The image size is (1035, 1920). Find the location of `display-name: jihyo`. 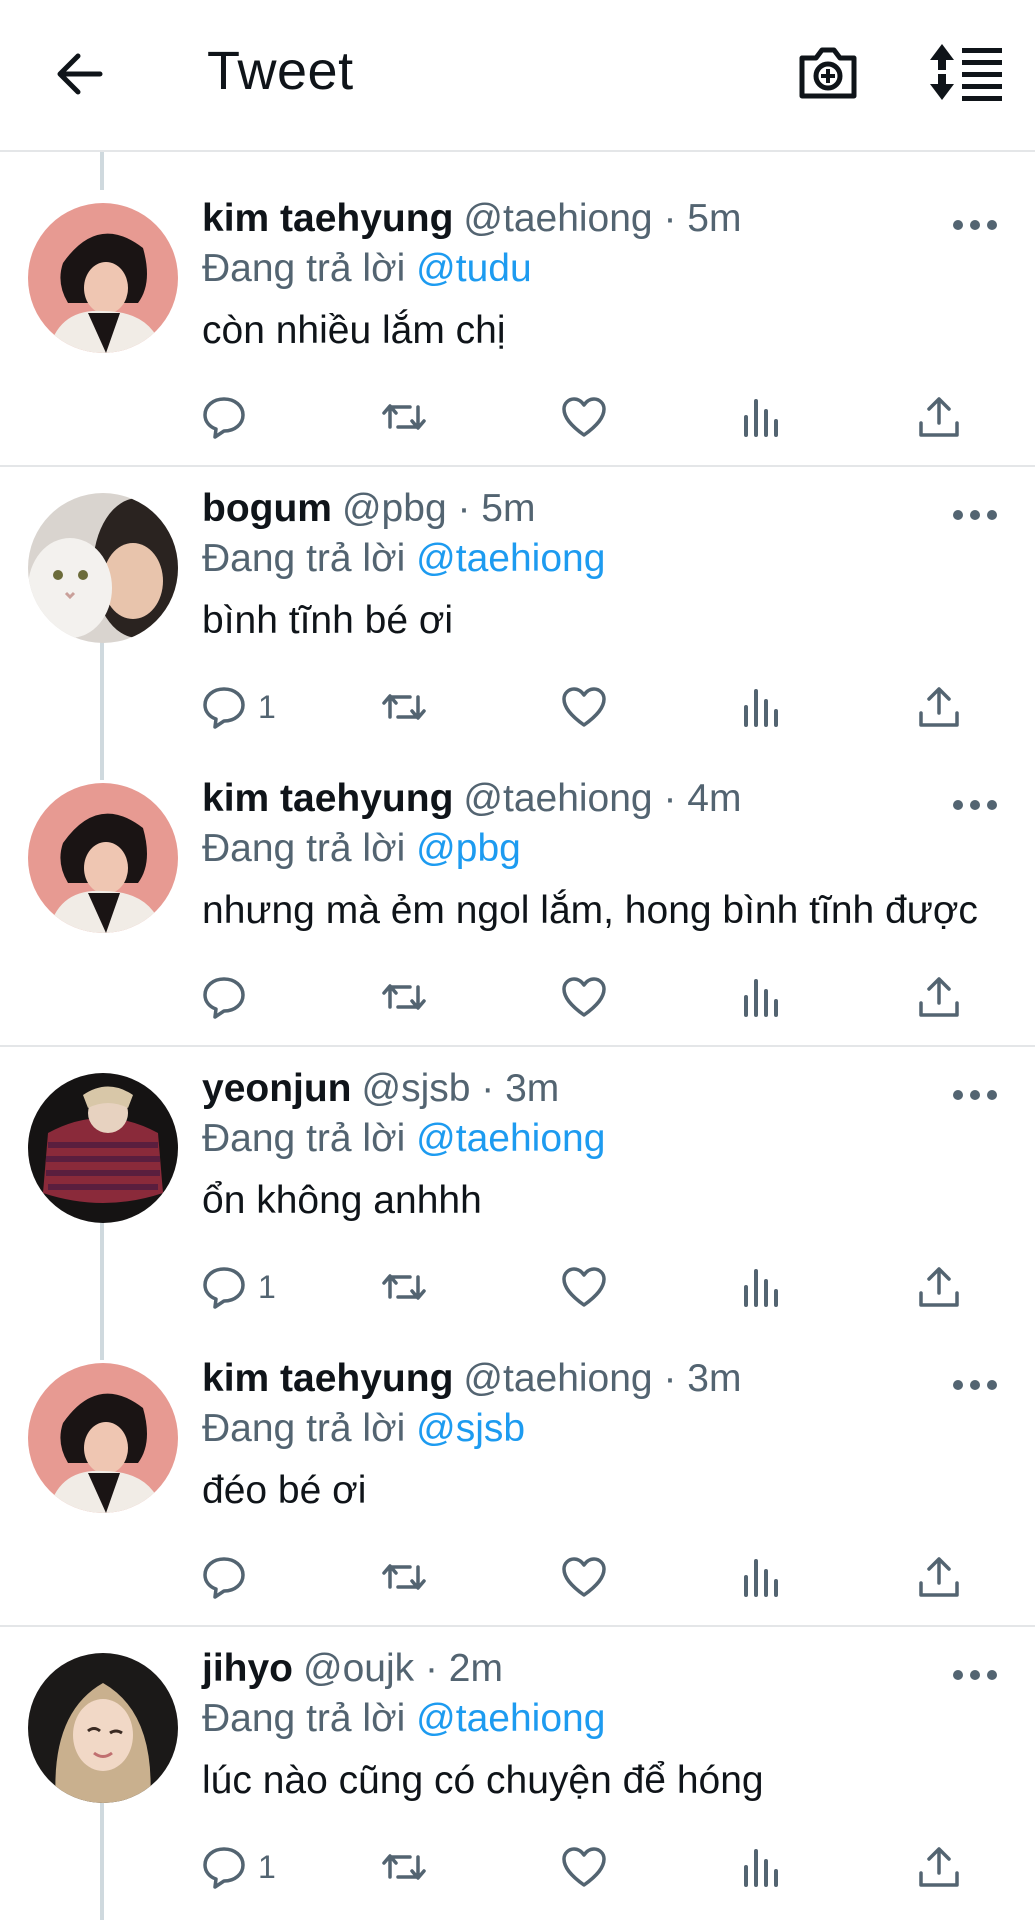

display-name: jihyo is located at coordinates (247, 1668).